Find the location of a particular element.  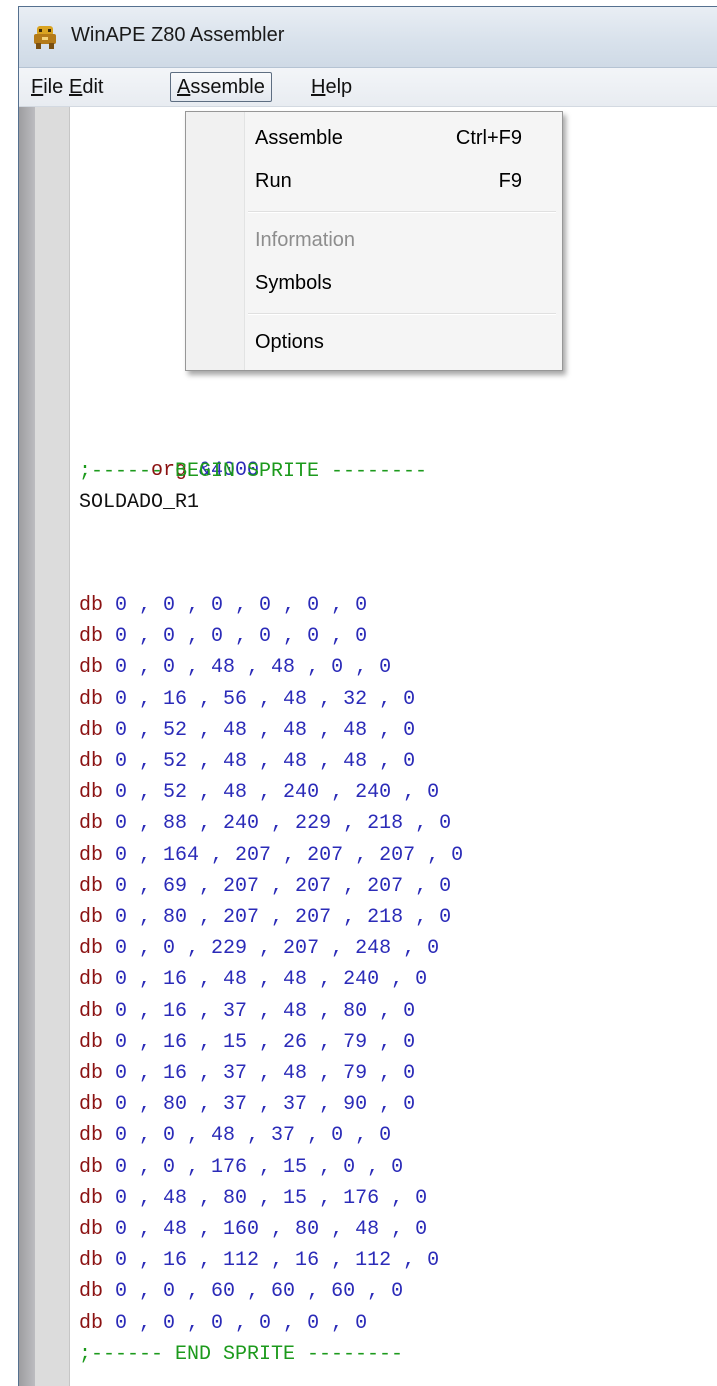

menu-item-symbols-label: Symbols is located at coordinates (293, 283).